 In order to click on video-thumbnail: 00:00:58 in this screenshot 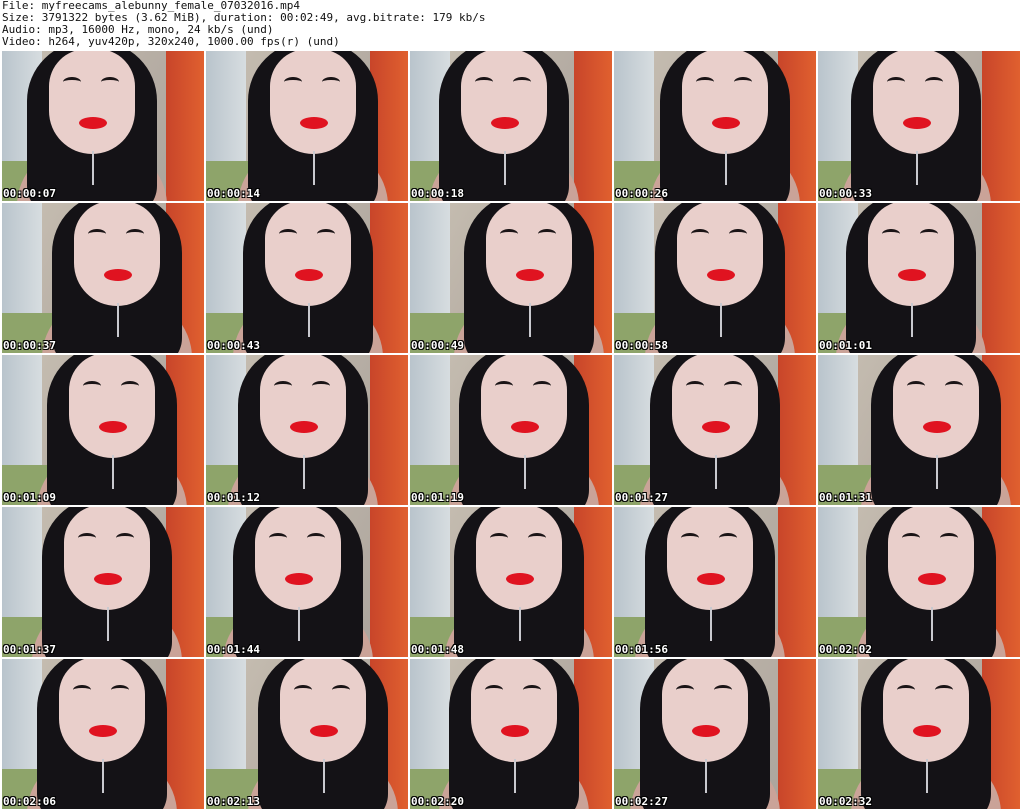, I will do `click(715, 278)`.